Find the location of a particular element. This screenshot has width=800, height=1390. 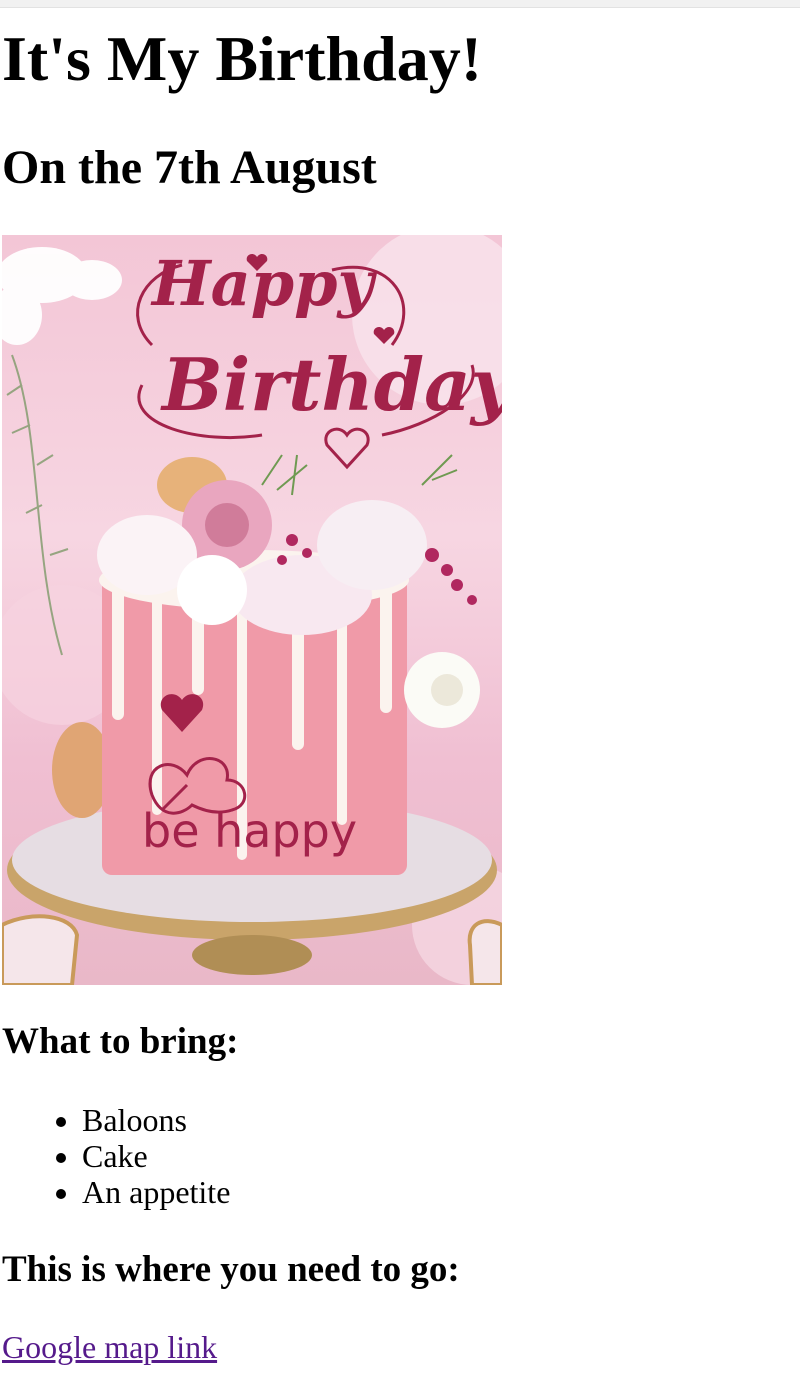

list-item: An appetite is located at coordinates (156, 1192).